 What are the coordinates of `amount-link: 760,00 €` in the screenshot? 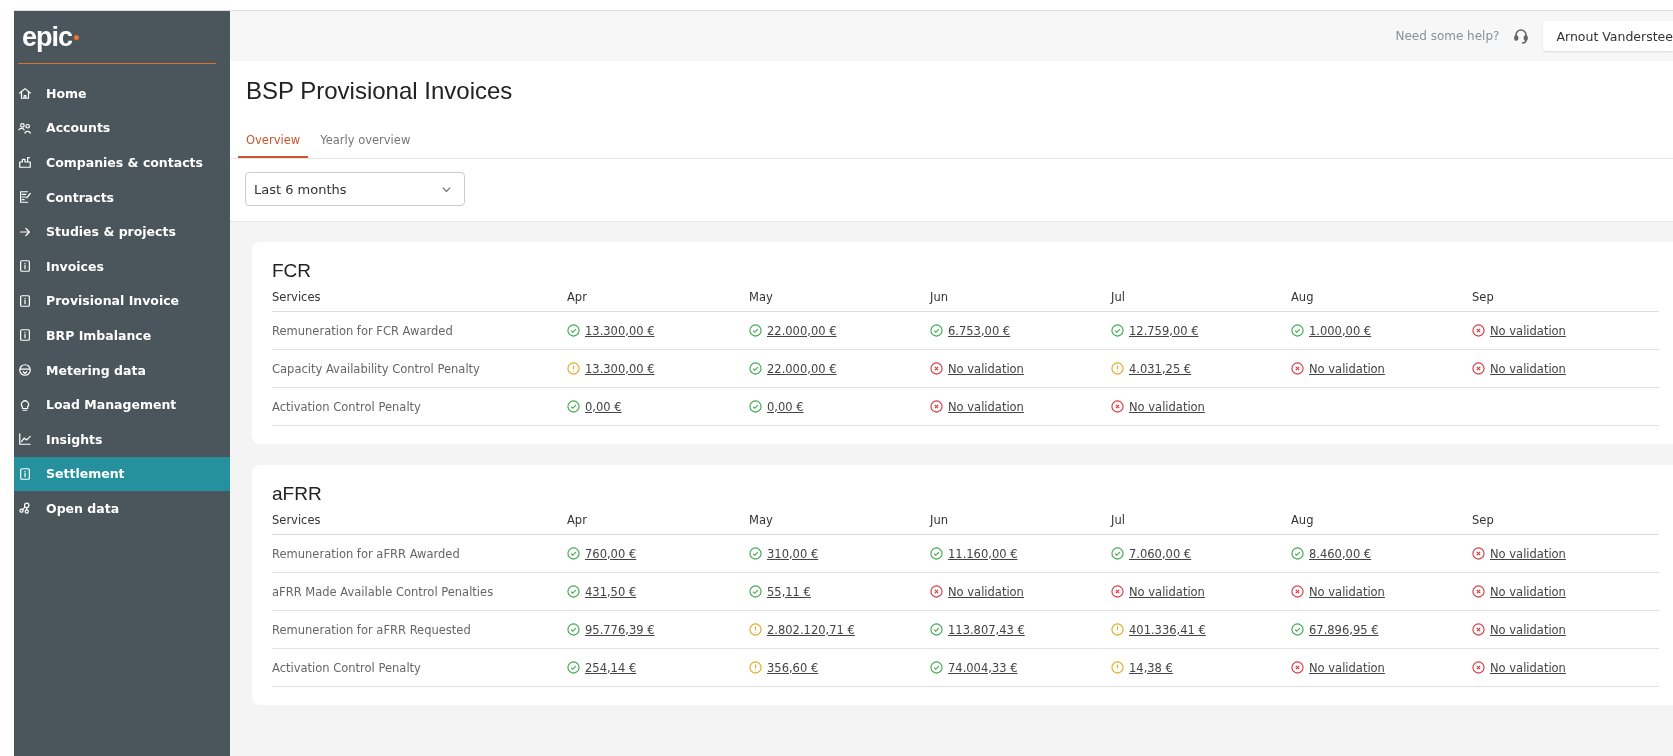 It's located at (611, 553).